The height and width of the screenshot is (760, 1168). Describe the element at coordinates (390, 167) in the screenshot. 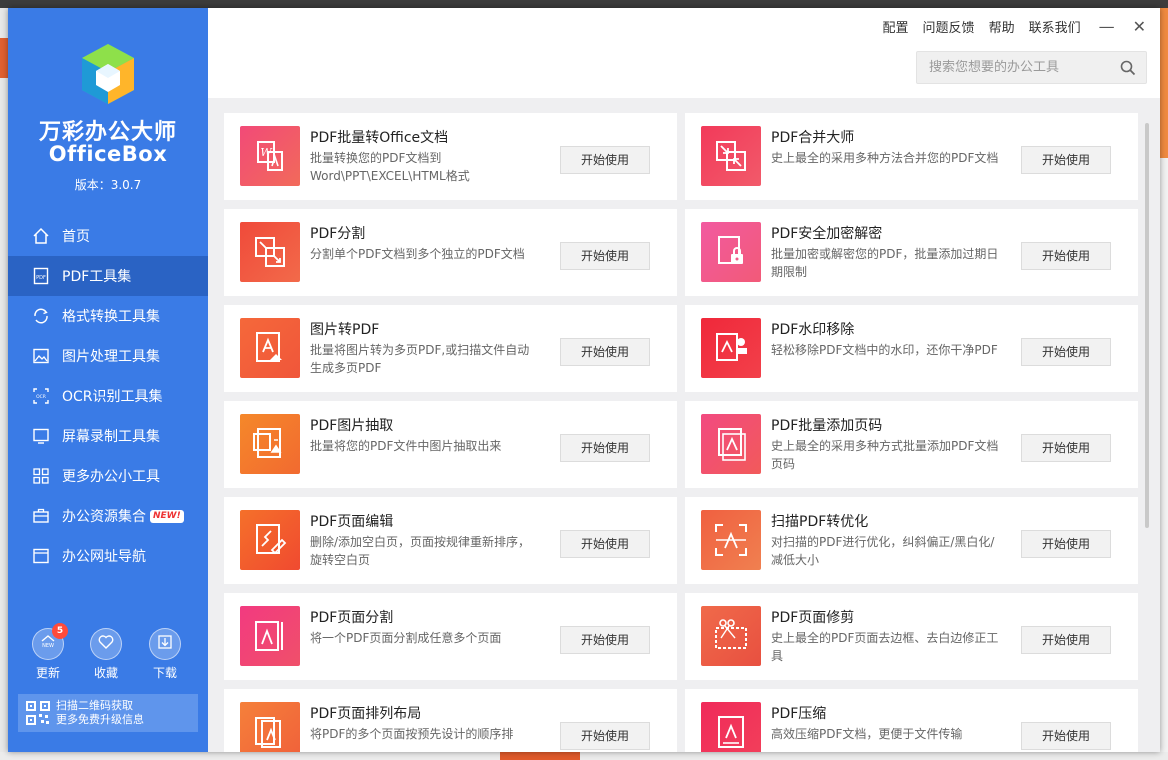

I see `tool-description: 批量转换您的PDF文档到Word\PPT\EXCEL\HTML格式` at that location.